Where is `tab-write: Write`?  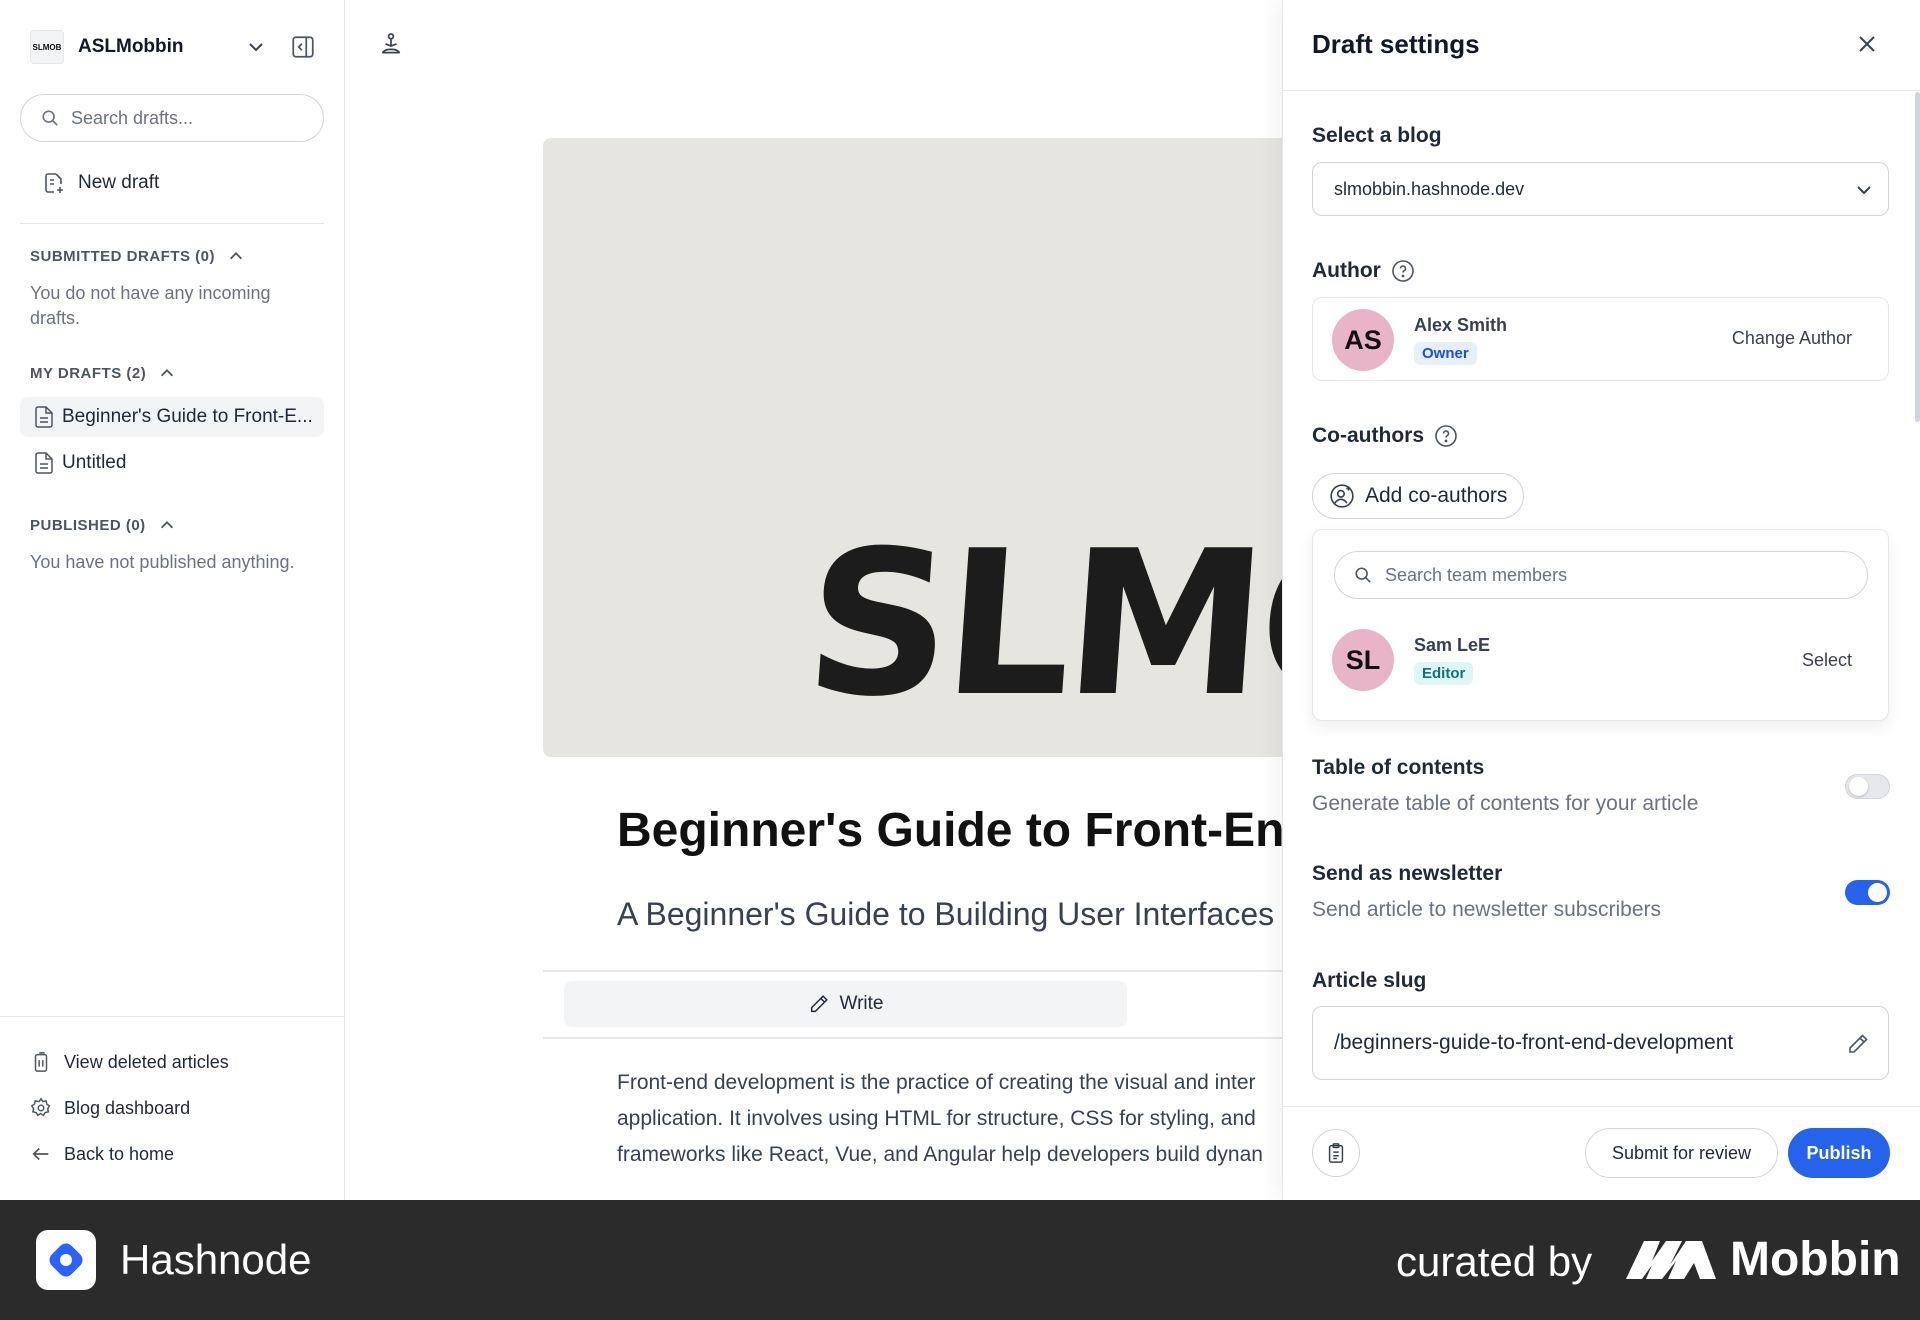 tab-write: Write is located at coordinates (845, 1004).